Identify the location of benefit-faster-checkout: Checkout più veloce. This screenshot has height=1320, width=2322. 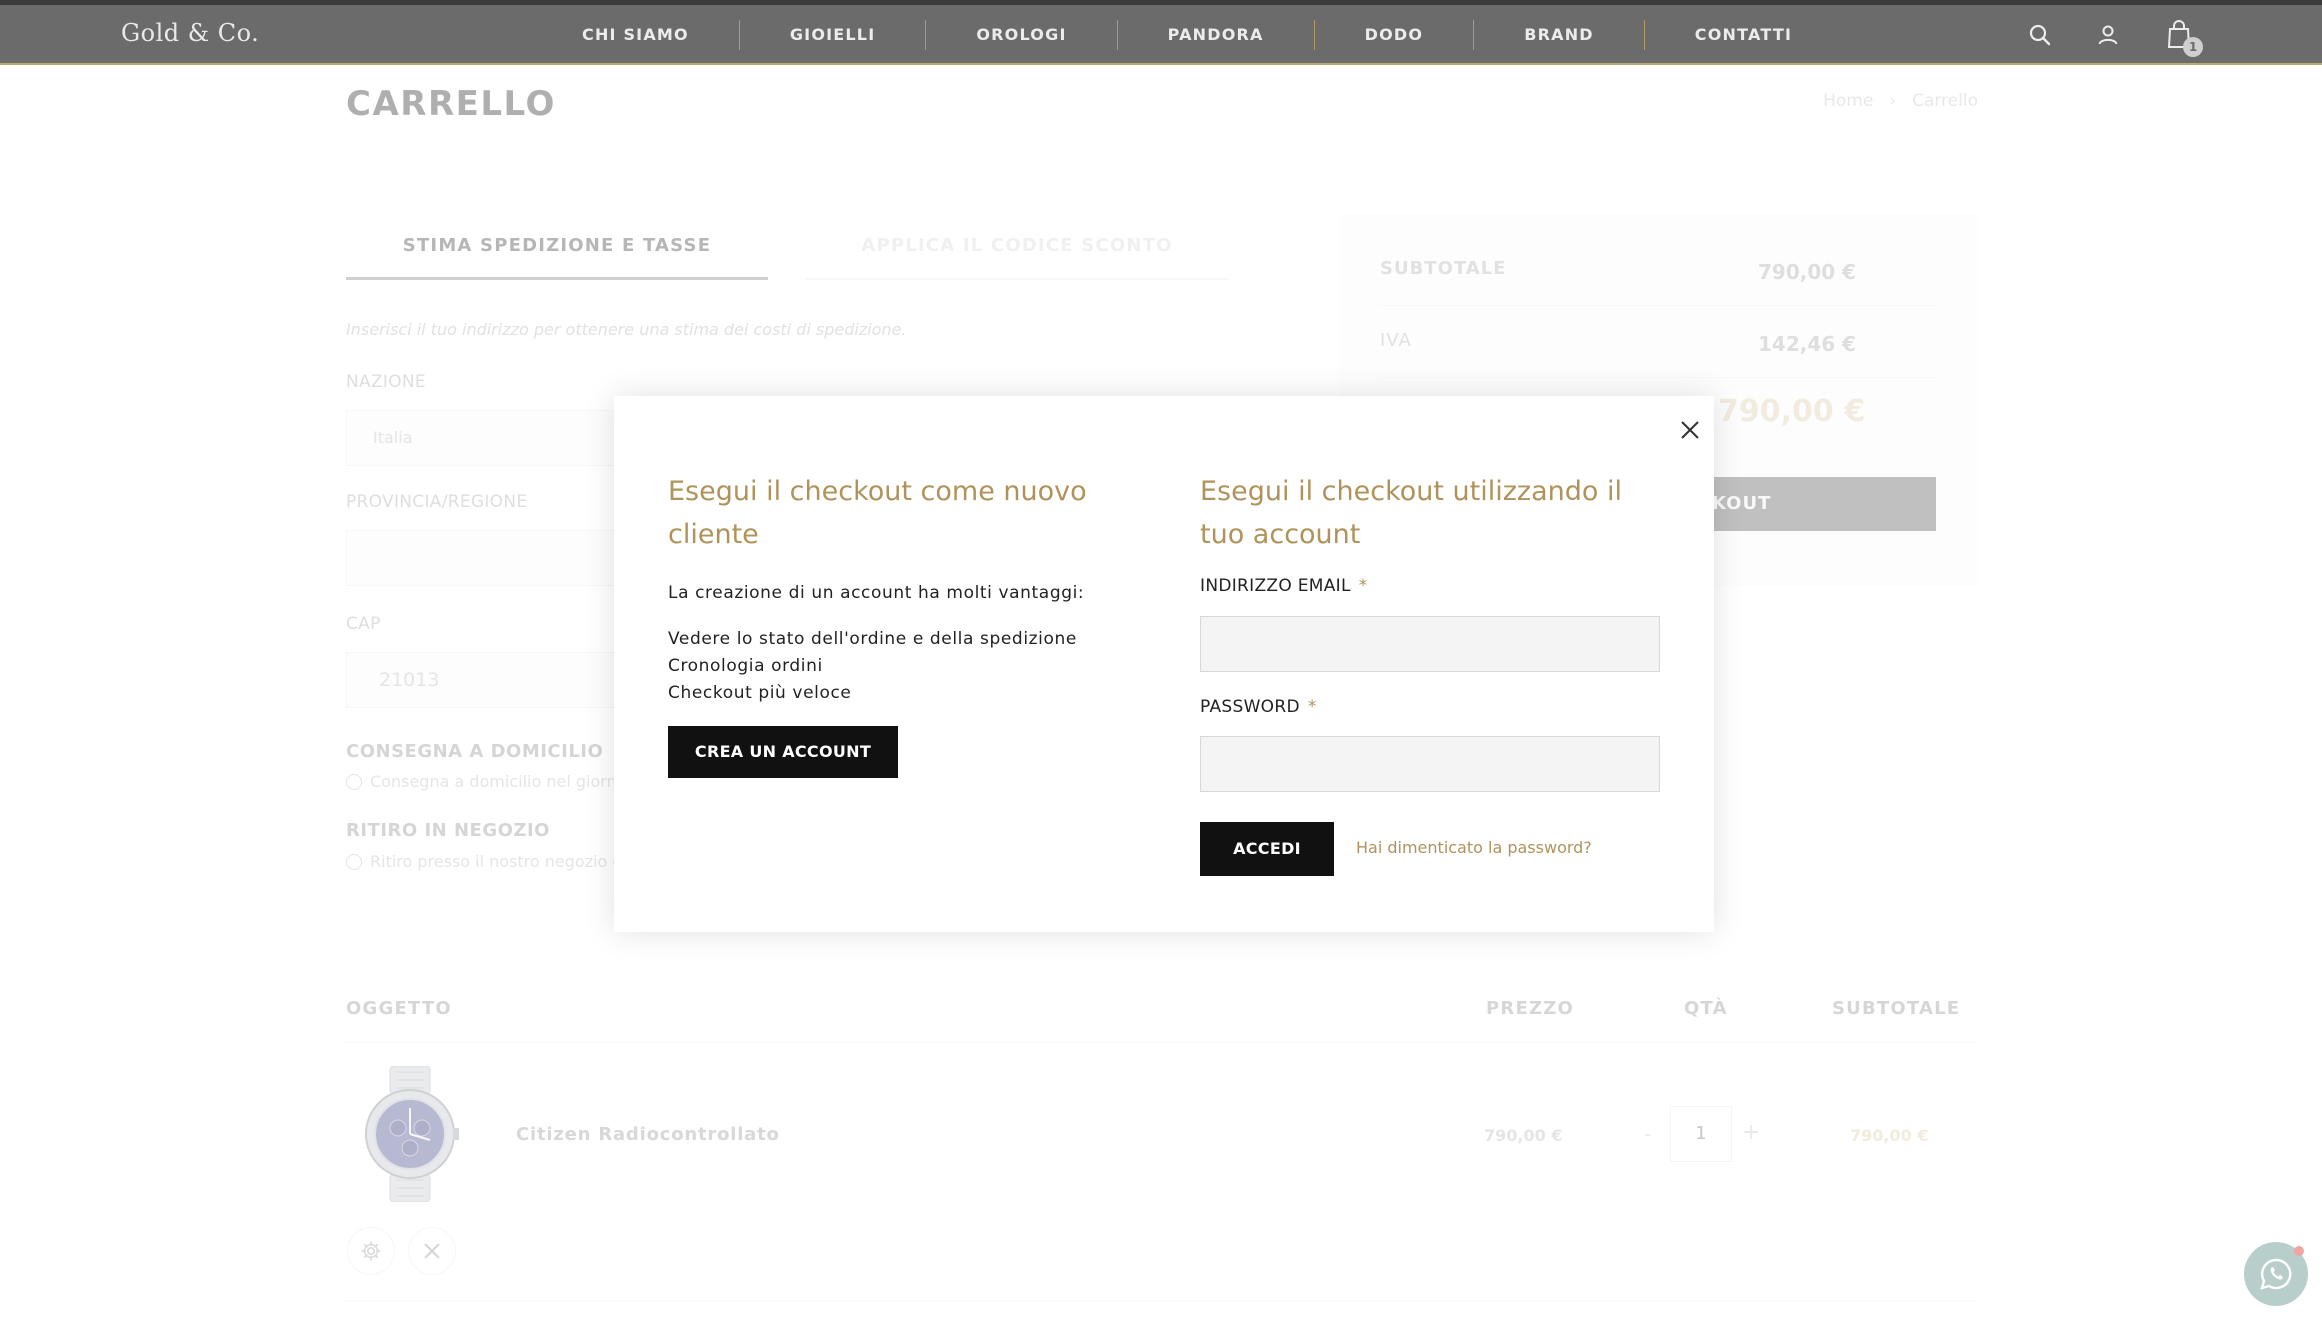
(760, 693).